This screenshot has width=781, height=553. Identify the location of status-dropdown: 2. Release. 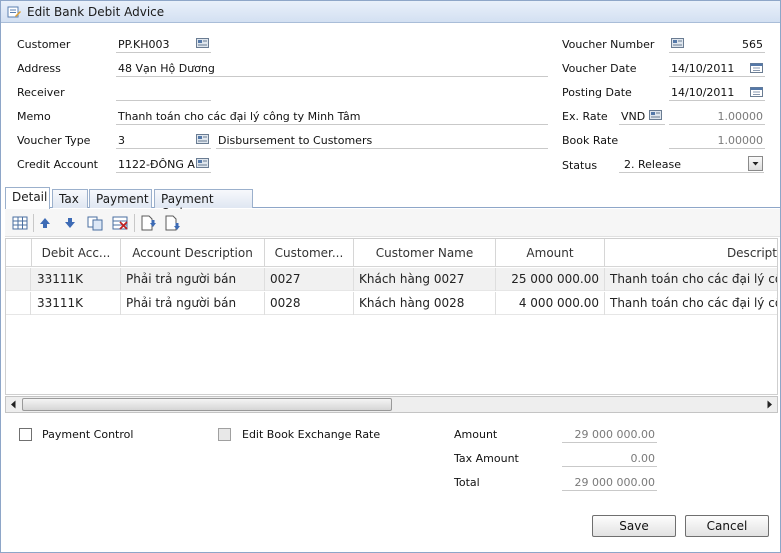
(691, 164).